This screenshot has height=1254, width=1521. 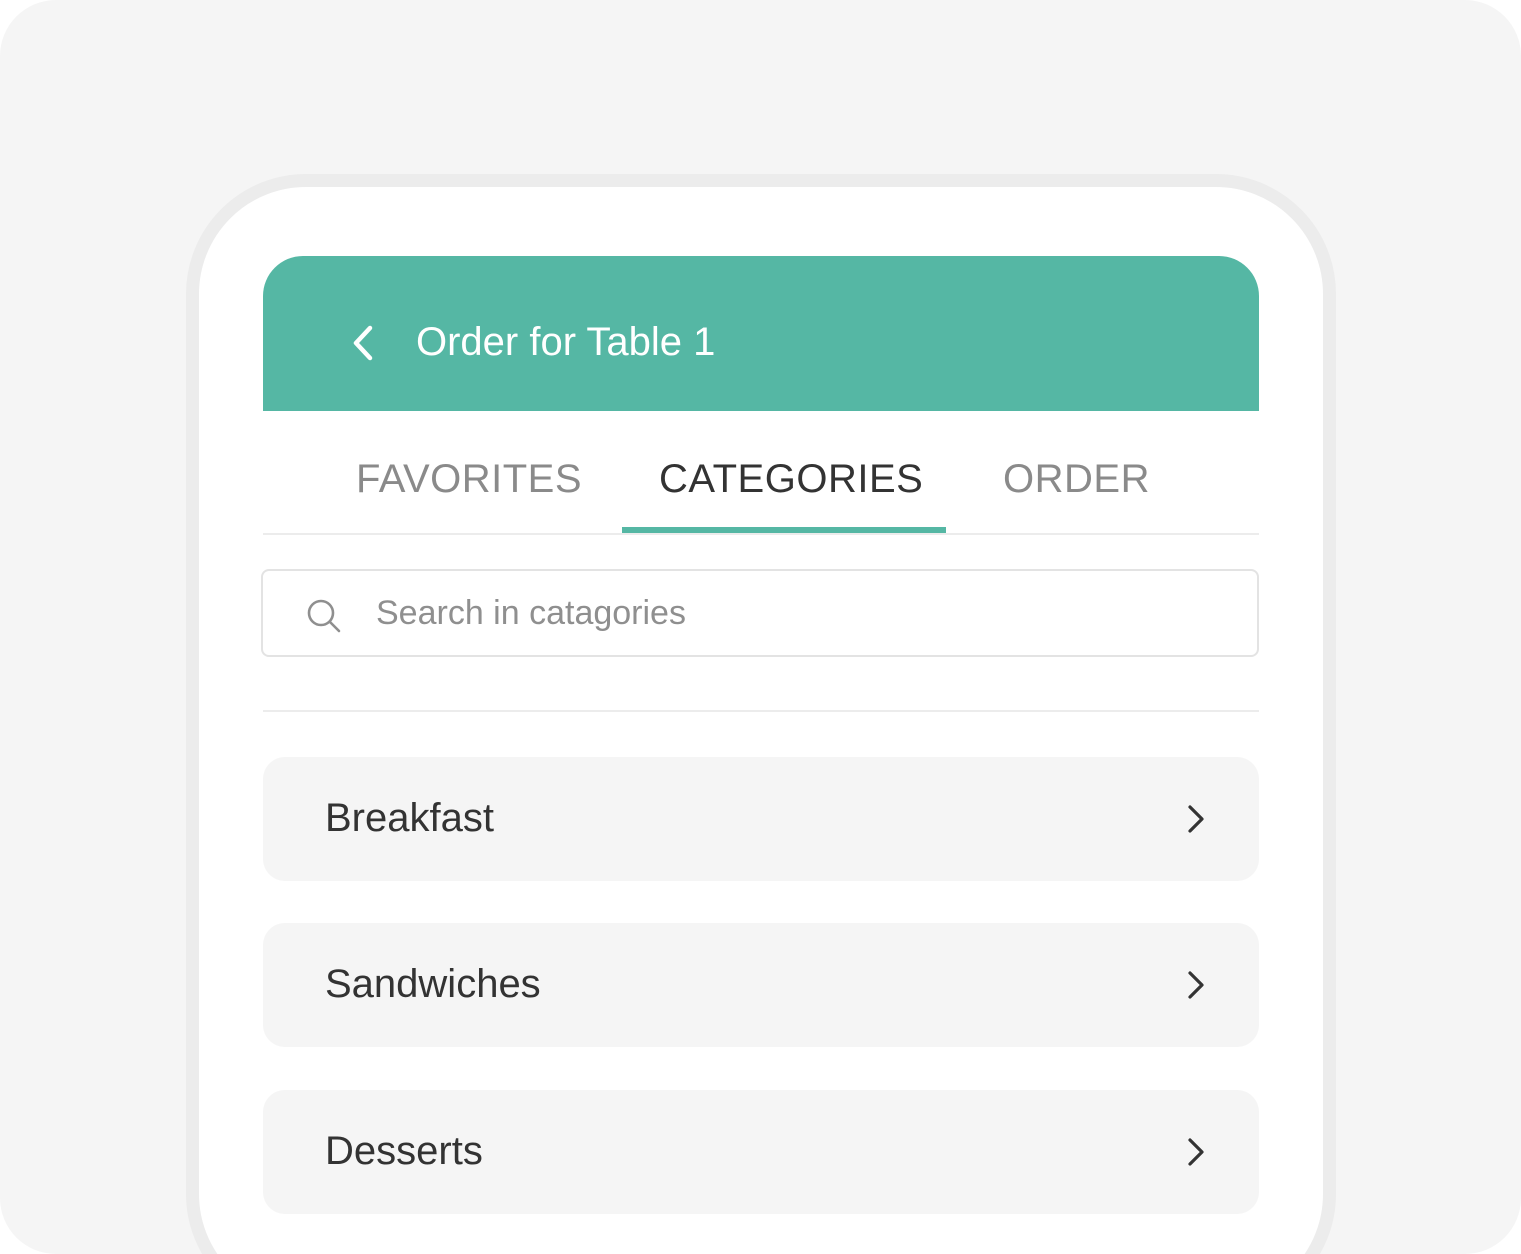 What do you see at coordinates (404, 1151) in the screenshot?
I see `category-label: Desserts` at bounding box center [404, 1151].